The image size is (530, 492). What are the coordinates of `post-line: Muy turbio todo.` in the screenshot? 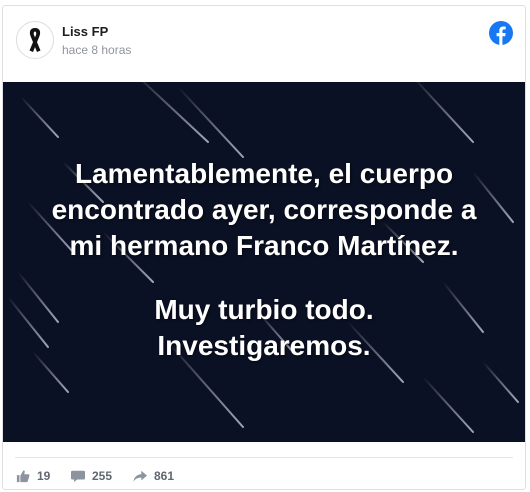 It's located at (264, 309).